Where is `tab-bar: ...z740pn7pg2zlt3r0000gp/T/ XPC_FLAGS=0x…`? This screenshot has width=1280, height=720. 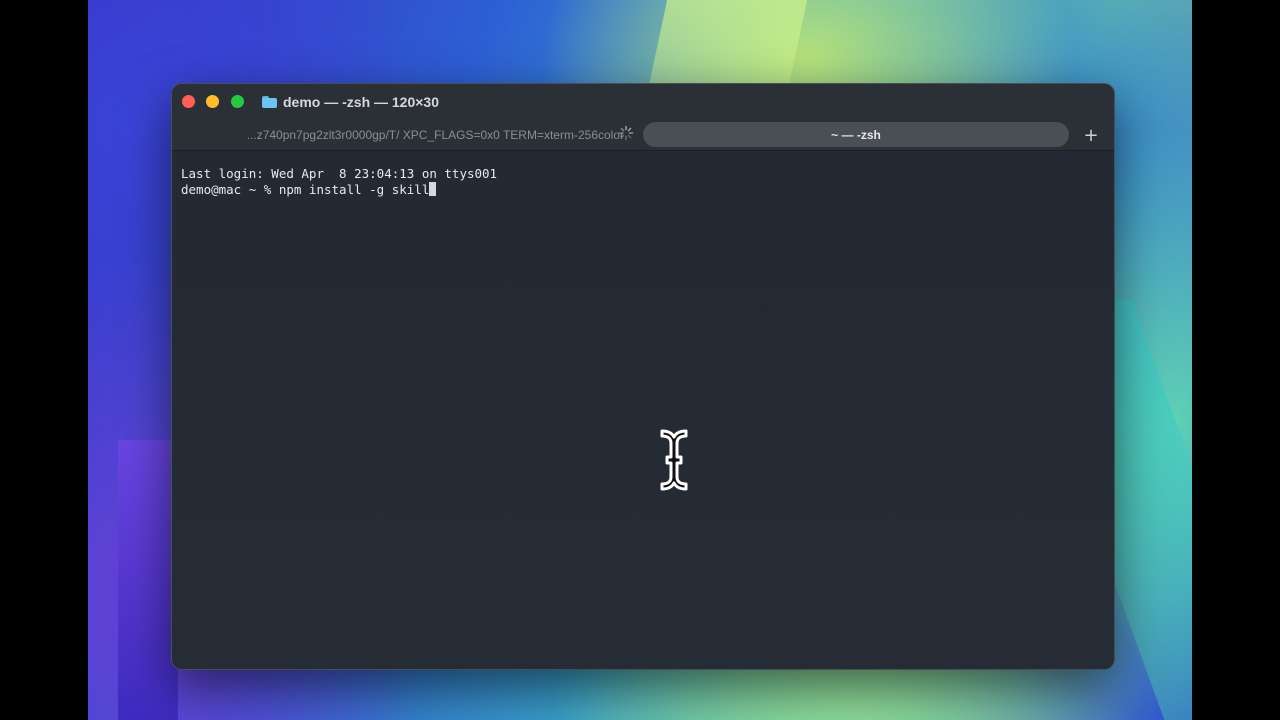 tab-bar: ...z740pn7pg2zlt3r0000gp/T/ XPC_FLAGS=0x… is located at coordinates (643, 135).